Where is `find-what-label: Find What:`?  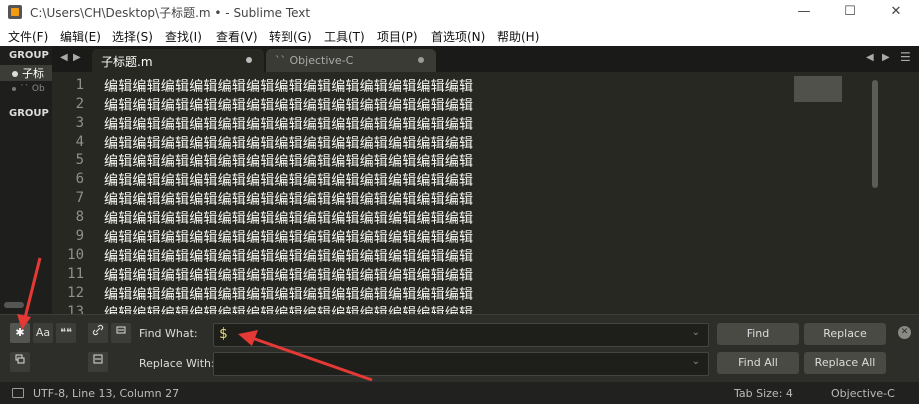 find-what-label: Find What: is located at coordinates (168, 333).